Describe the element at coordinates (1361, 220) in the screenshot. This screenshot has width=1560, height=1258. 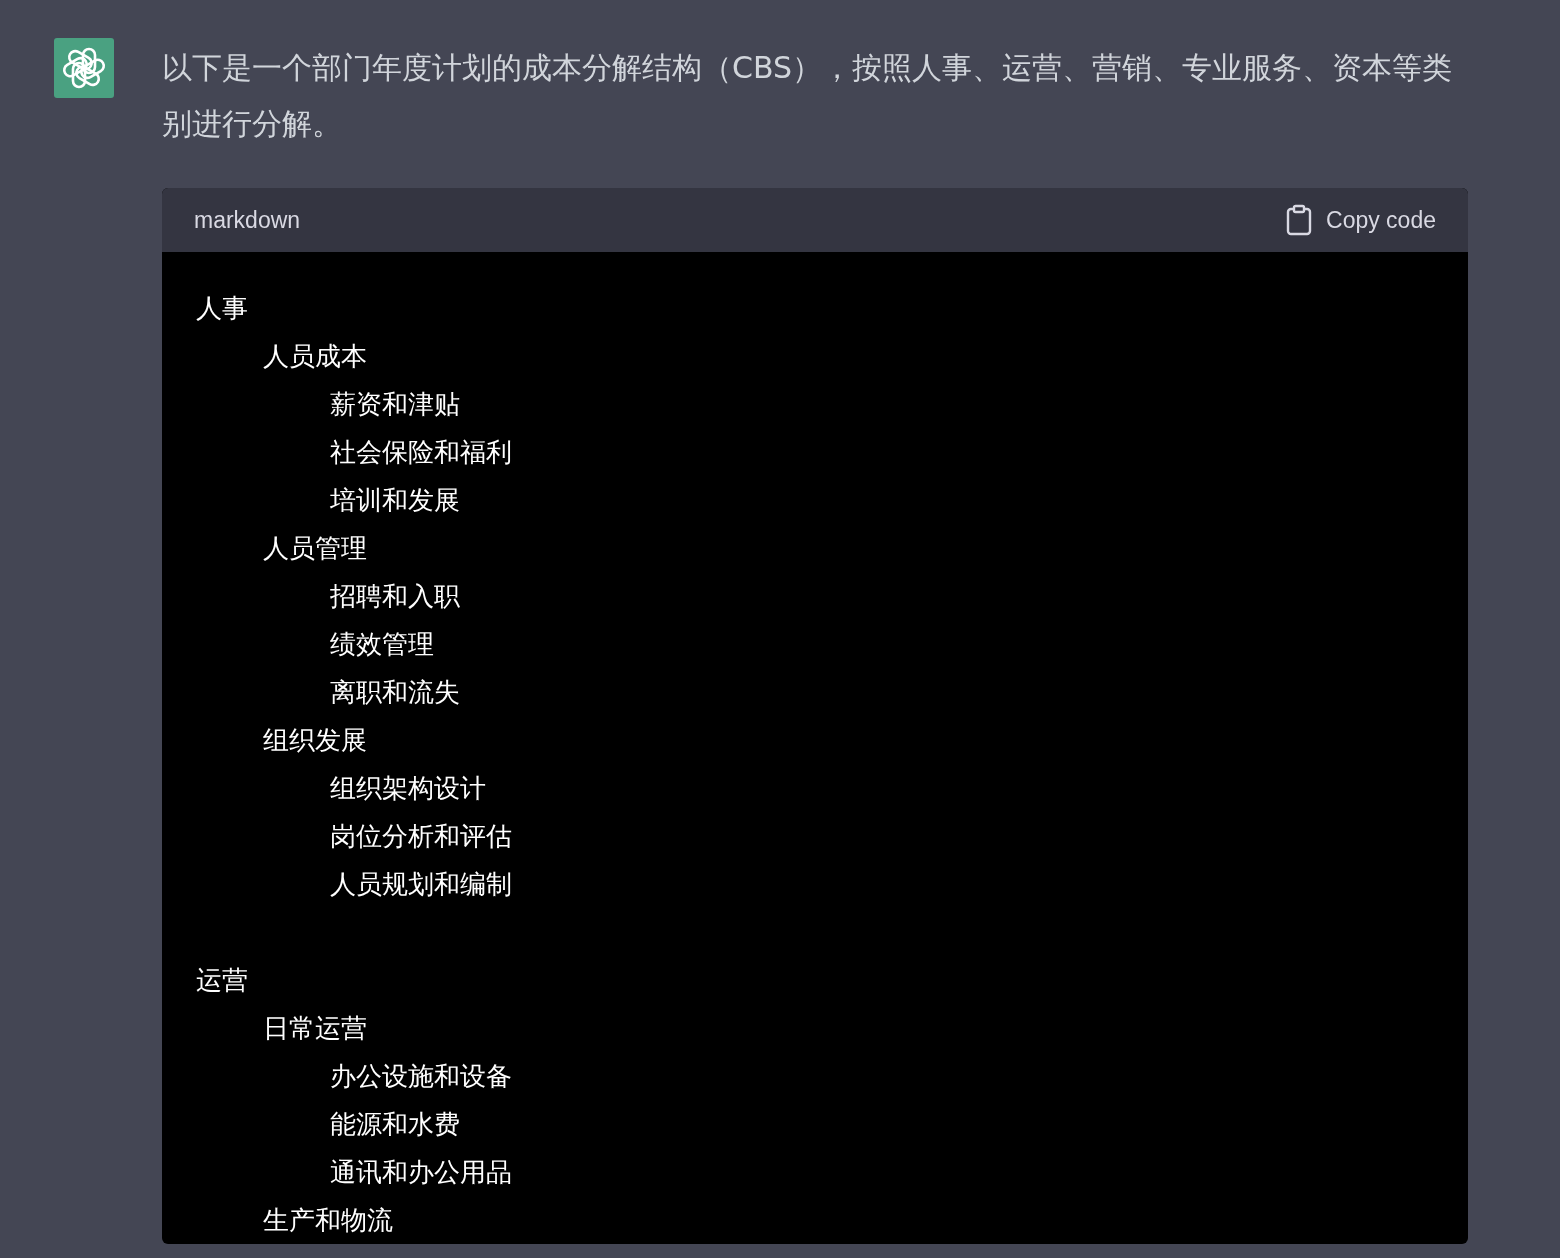
I see `copy-code-button: Copy code` at that location.